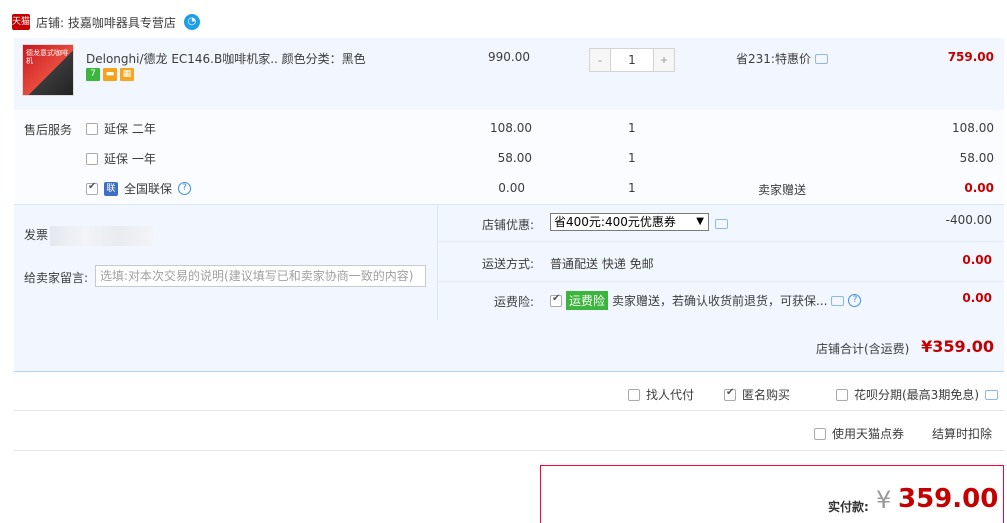  I want to click on product-tags: 7 ▬ ▦, so click(110, 74).